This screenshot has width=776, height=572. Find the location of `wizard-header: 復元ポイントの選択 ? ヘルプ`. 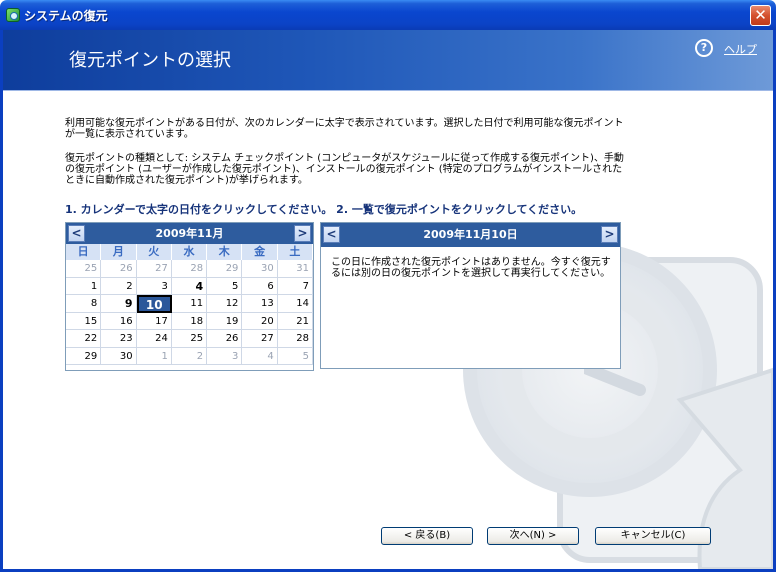

wizard-header: 復元ポイントの選択 ? ヘルプ is located at coordinates (388, 60).